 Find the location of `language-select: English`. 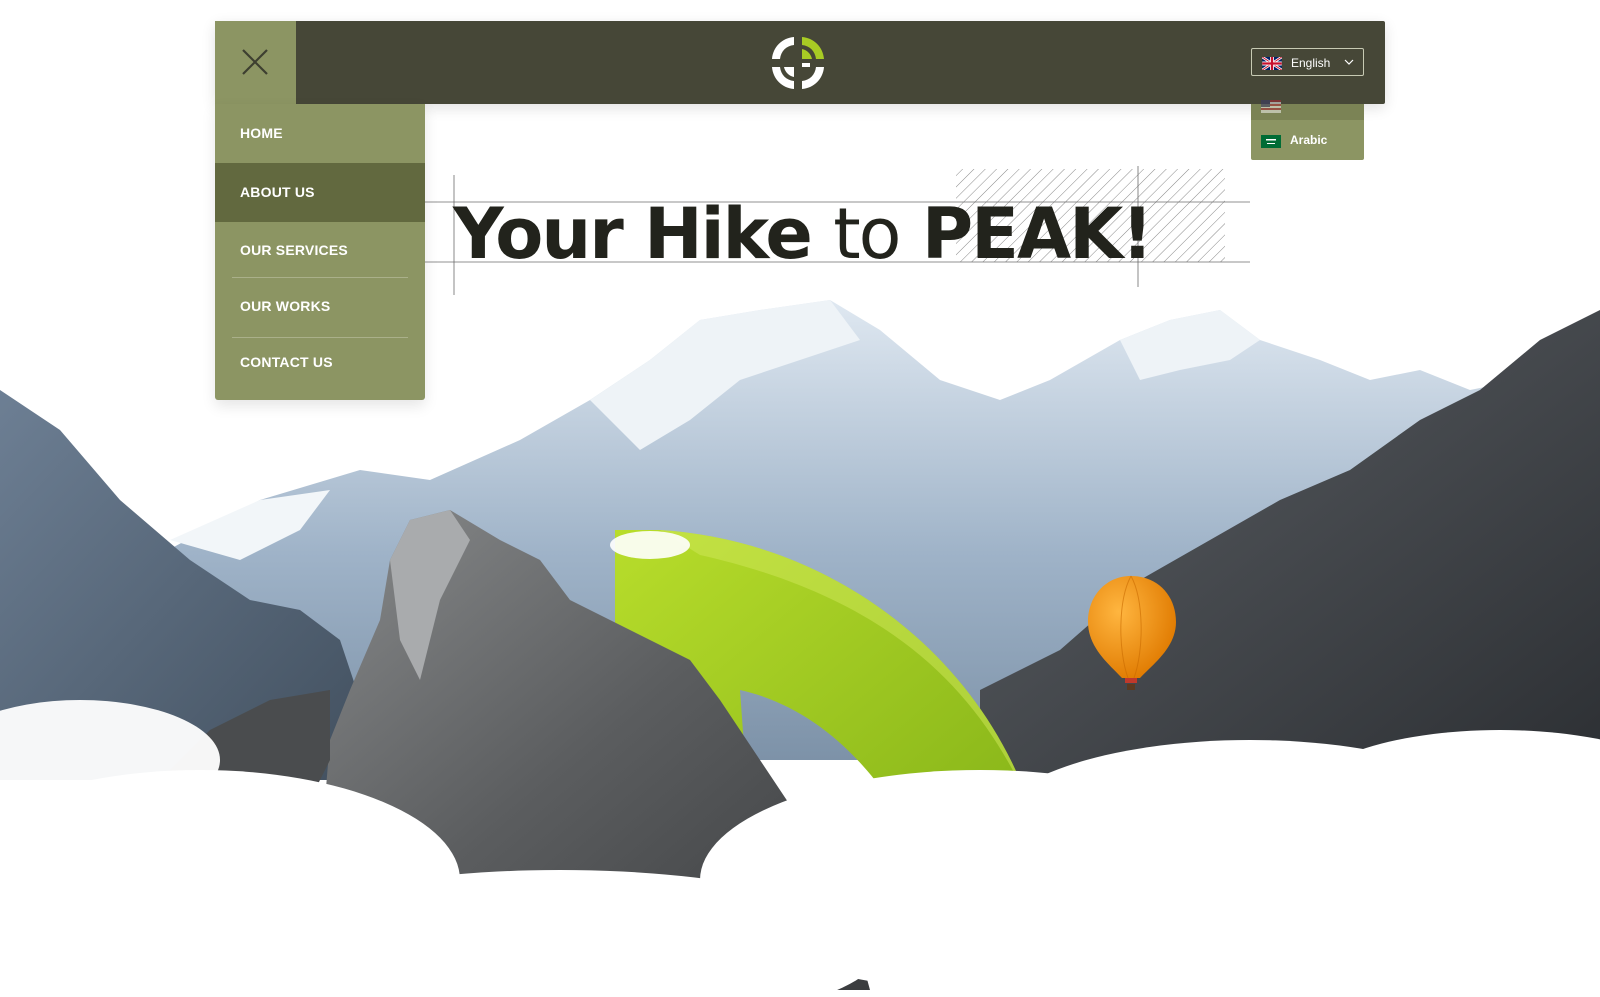

language-select: English is located at coordinates (1307, 62).